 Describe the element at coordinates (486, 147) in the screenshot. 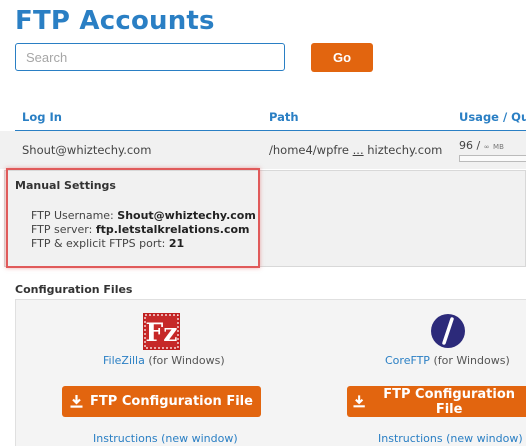

I see `usage-infinity: ∞` at that location.